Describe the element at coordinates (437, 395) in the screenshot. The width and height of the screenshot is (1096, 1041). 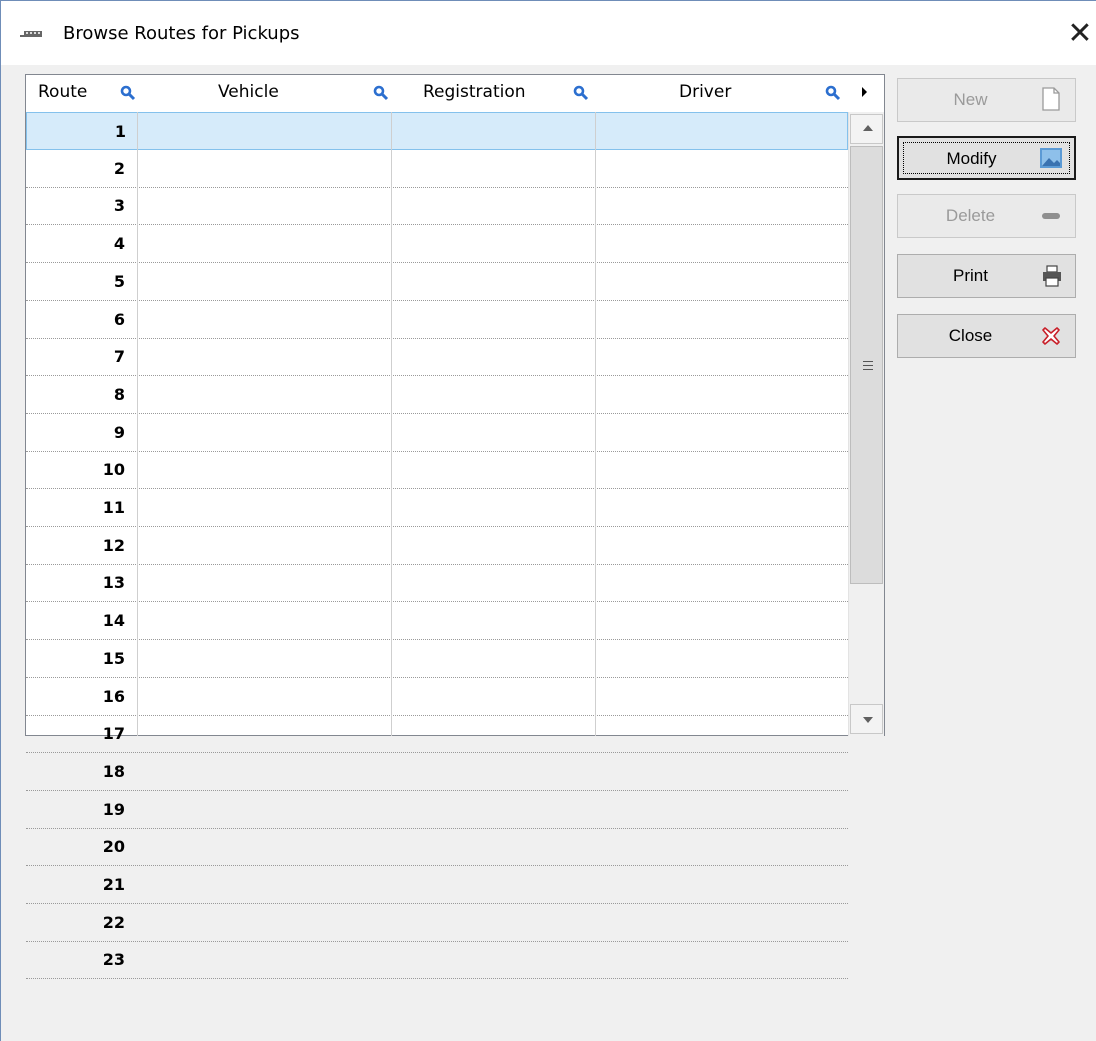
I see `table-row: 8` at that location.